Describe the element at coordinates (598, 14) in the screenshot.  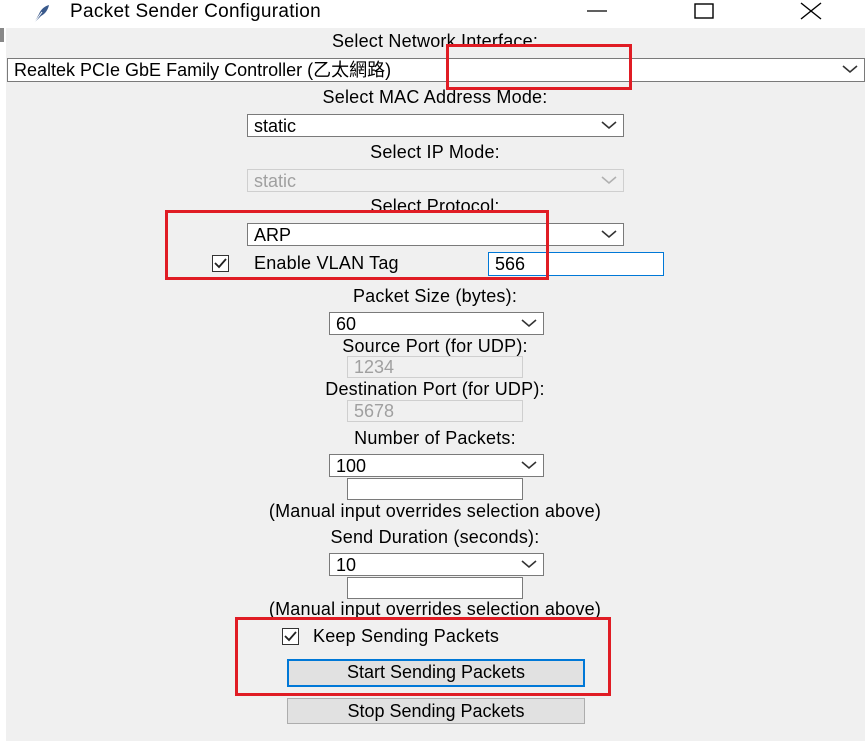
I see `minimize-button` at that location.